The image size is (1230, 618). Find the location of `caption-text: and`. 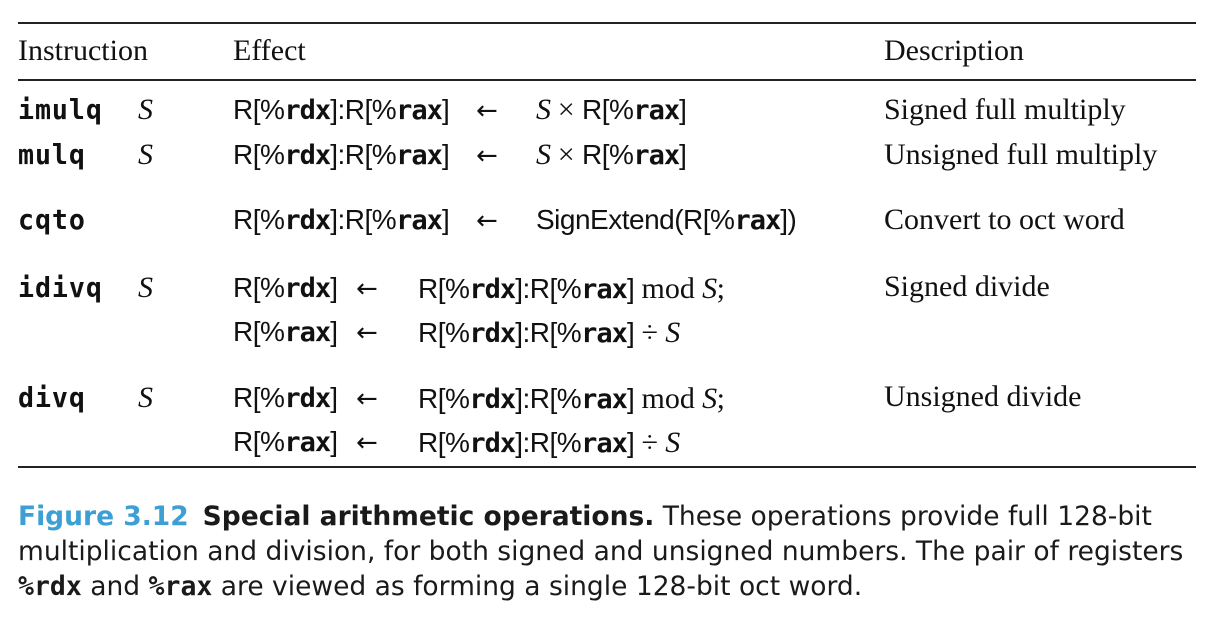

caption-text: and is located at coordinates (115, 586).